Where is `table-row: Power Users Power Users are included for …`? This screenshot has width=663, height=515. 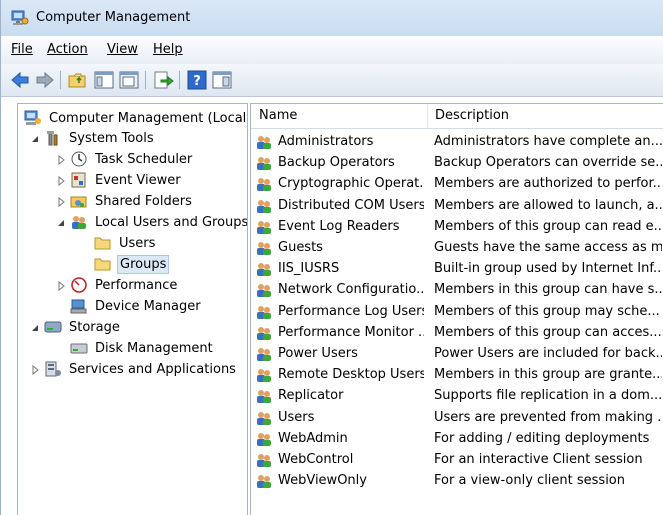 table-row: Power Users Power Users are included for … is located at coordinates (457, 354).